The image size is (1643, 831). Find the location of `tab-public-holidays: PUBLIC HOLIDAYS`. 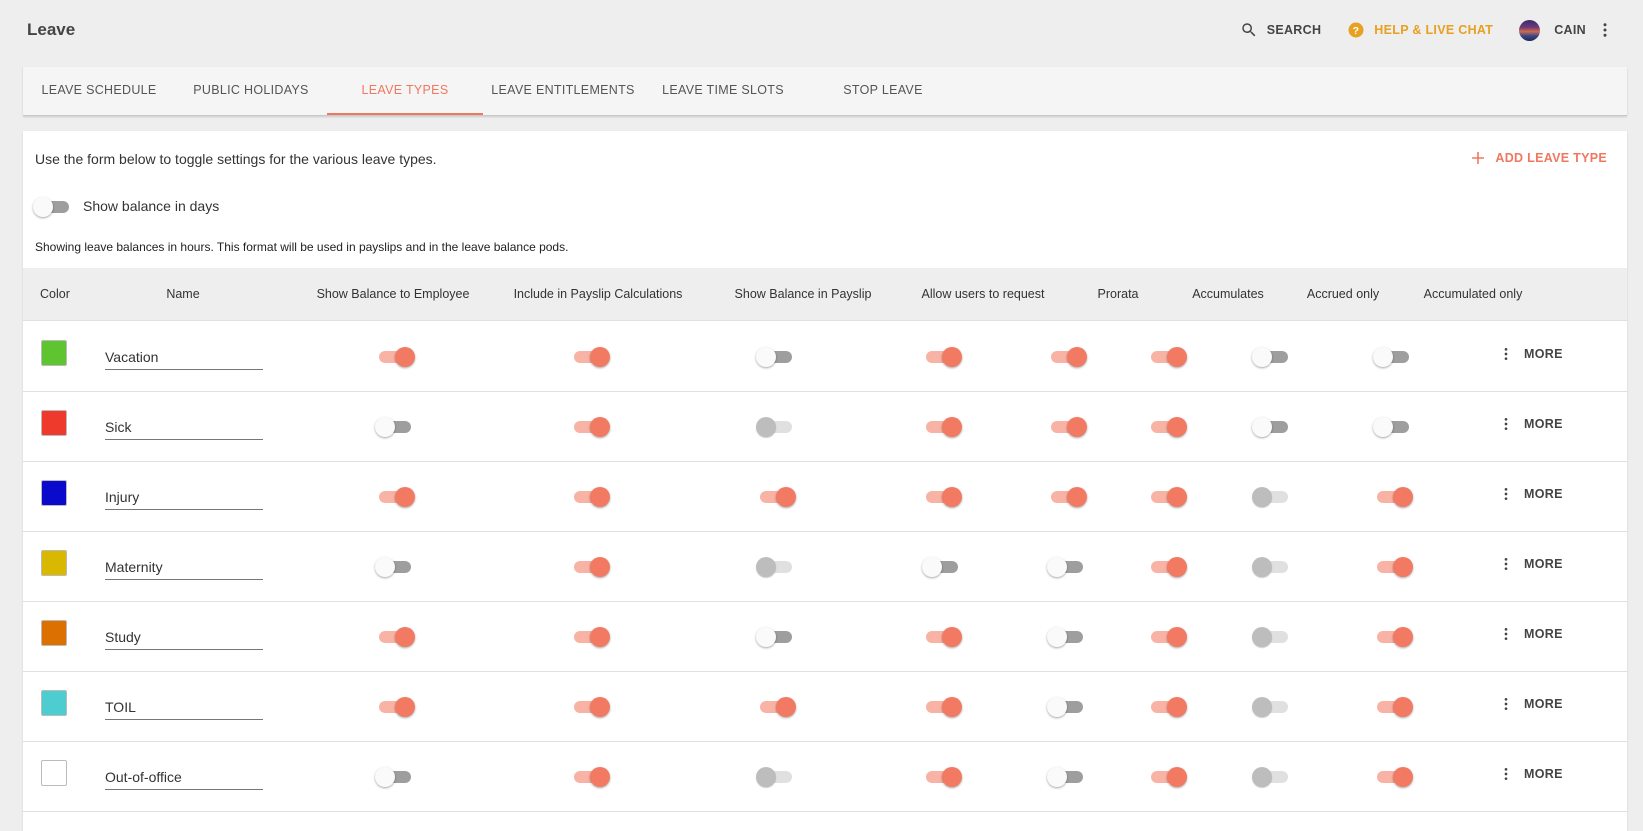

tab-public-holidays: PUBLIC HOLIDAYS is located at coordinates (251, 91).